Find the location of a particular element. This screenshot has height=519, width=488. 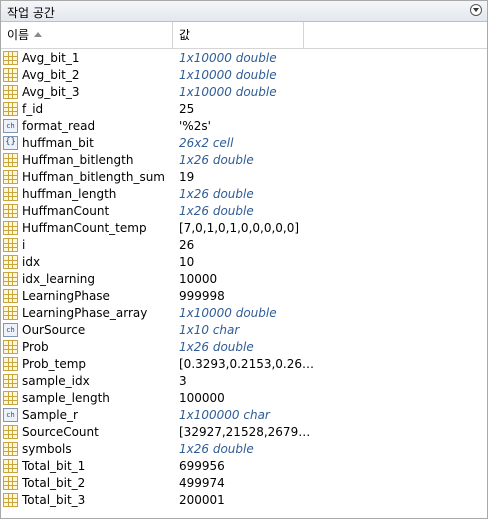

variable-name: Avg_bit_3 is located at coordinates (51, 92).